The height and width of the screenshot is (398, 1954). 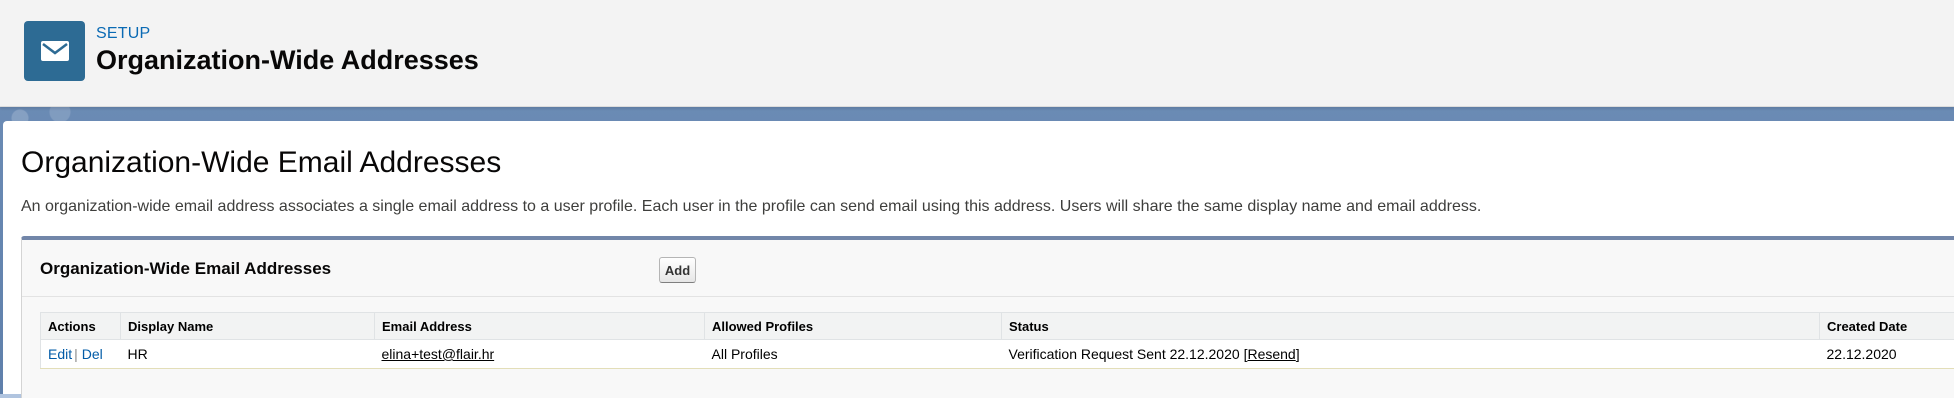 I want to click on edit-link: Edit, so click(x=60, y=354).